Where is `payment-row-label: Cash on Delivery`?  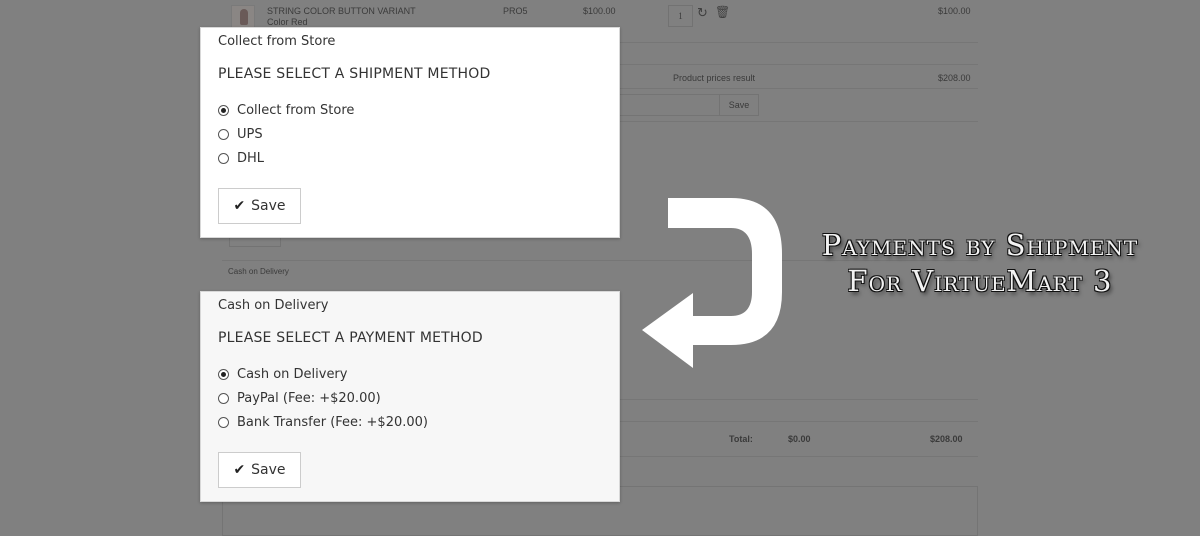 payment-row-label: Cash on Delivery is located at coordinates (258, 271).